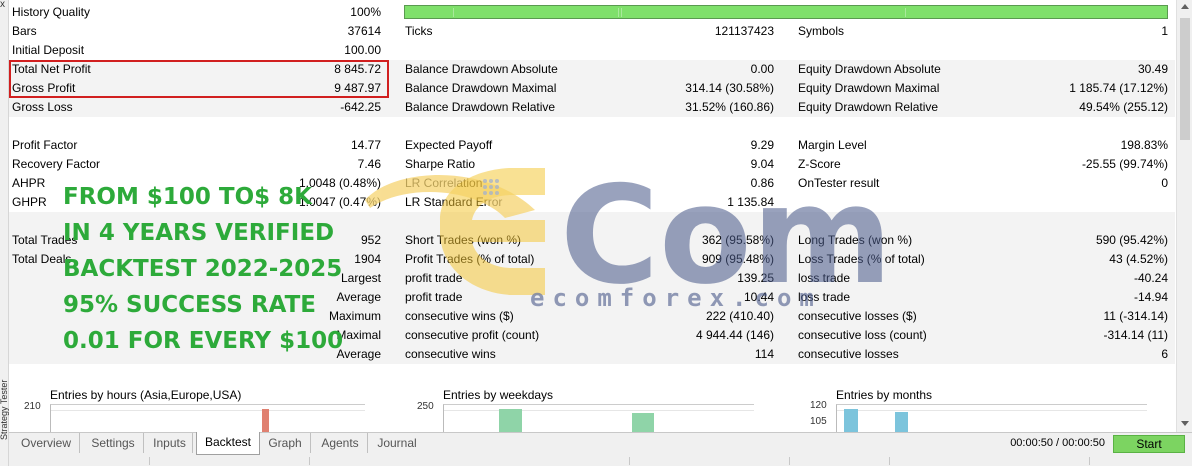 This screenshot has height=466, width=1192. Describe the element at coordinates (1150, 278) in the screenshot. I see `stat-value: -40.24` at that location.